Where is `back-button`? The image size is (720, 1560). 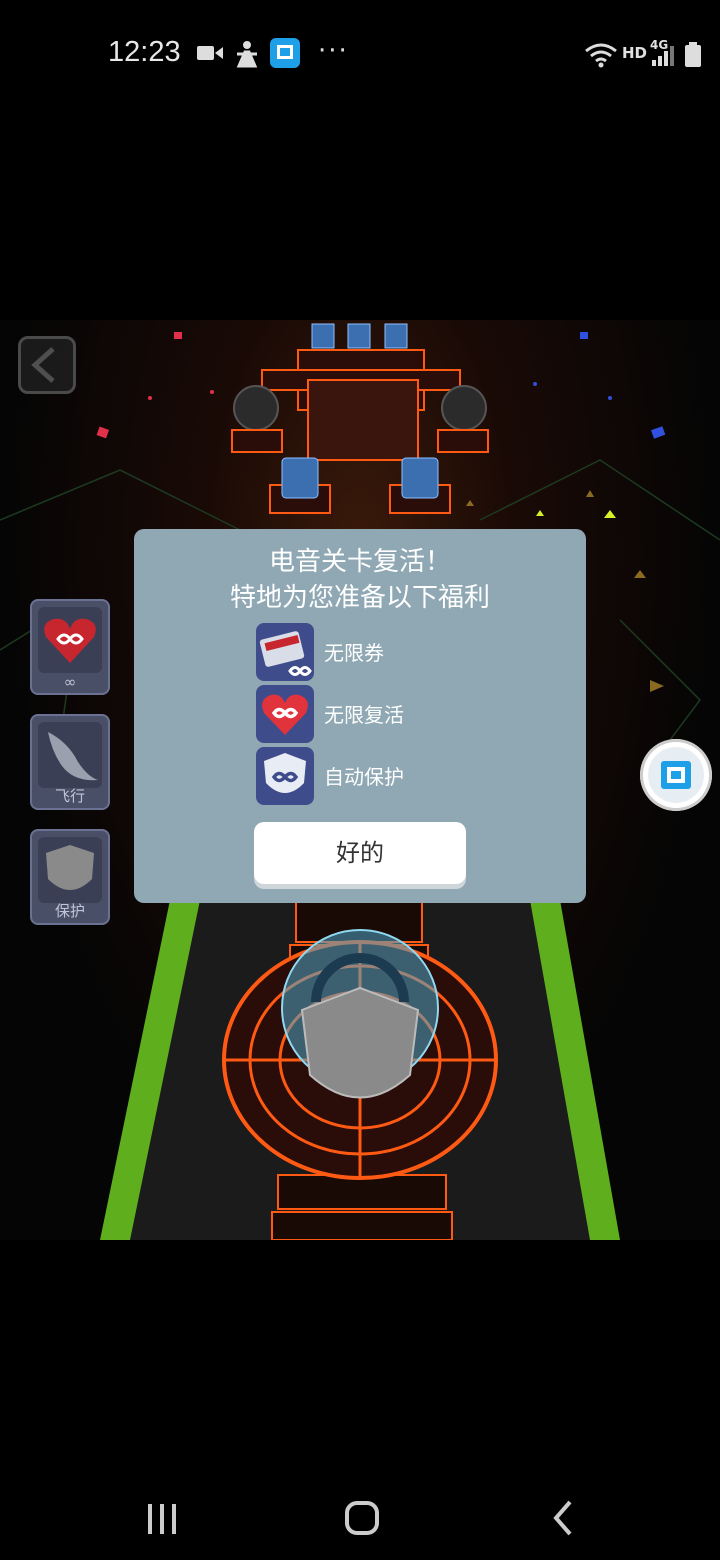
back-button is located at coordinates (47, 365).